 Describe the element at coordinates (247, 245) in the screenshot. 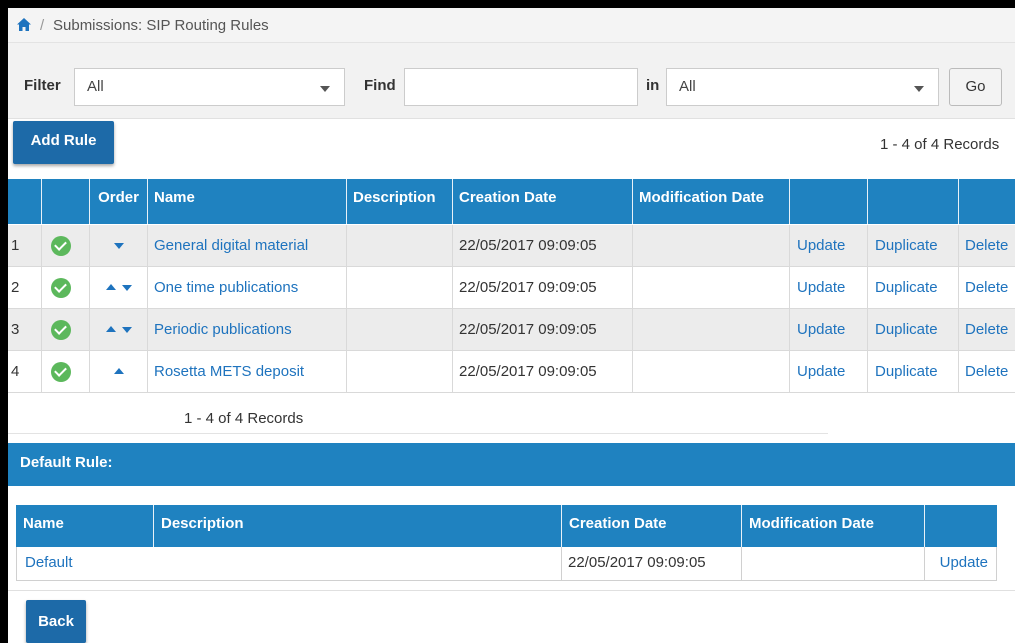

I see `rule-name-link: General digital material` at that location.